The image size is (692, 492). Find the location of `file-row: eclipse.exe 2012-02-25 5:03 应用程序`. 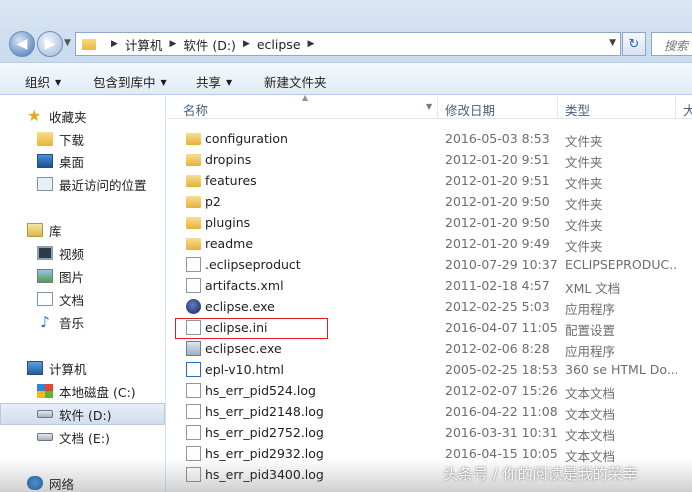

file-row: eclipse.exe 2012-02-25 5:03 应用程序 is located at coordinates (429, 306).